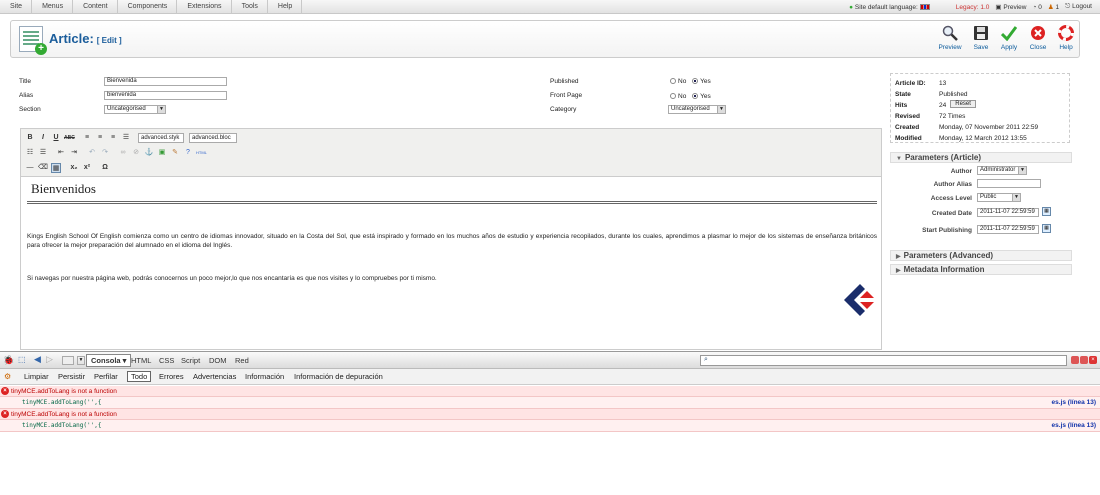  I want to click on filter-debug-button: Información de depuración, so click(338, 376).